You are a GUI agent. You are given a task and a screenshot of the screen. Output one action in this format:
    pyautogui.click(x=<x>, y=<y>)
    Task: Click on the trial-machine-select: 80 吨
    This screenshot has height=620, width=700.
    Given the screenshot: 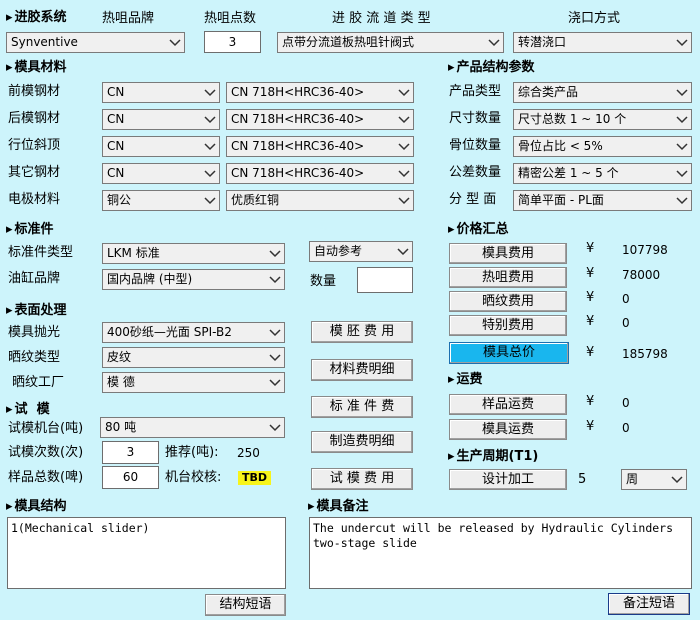 What is the action you would take?
    pyautogui.click(x=192, y=427)
    